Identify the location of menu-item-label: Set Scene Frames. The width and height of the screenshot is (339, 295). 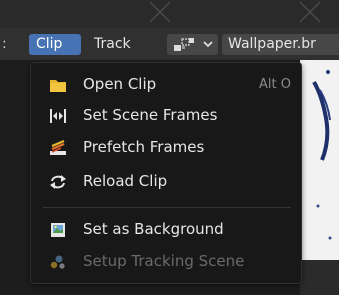
(150, 115).